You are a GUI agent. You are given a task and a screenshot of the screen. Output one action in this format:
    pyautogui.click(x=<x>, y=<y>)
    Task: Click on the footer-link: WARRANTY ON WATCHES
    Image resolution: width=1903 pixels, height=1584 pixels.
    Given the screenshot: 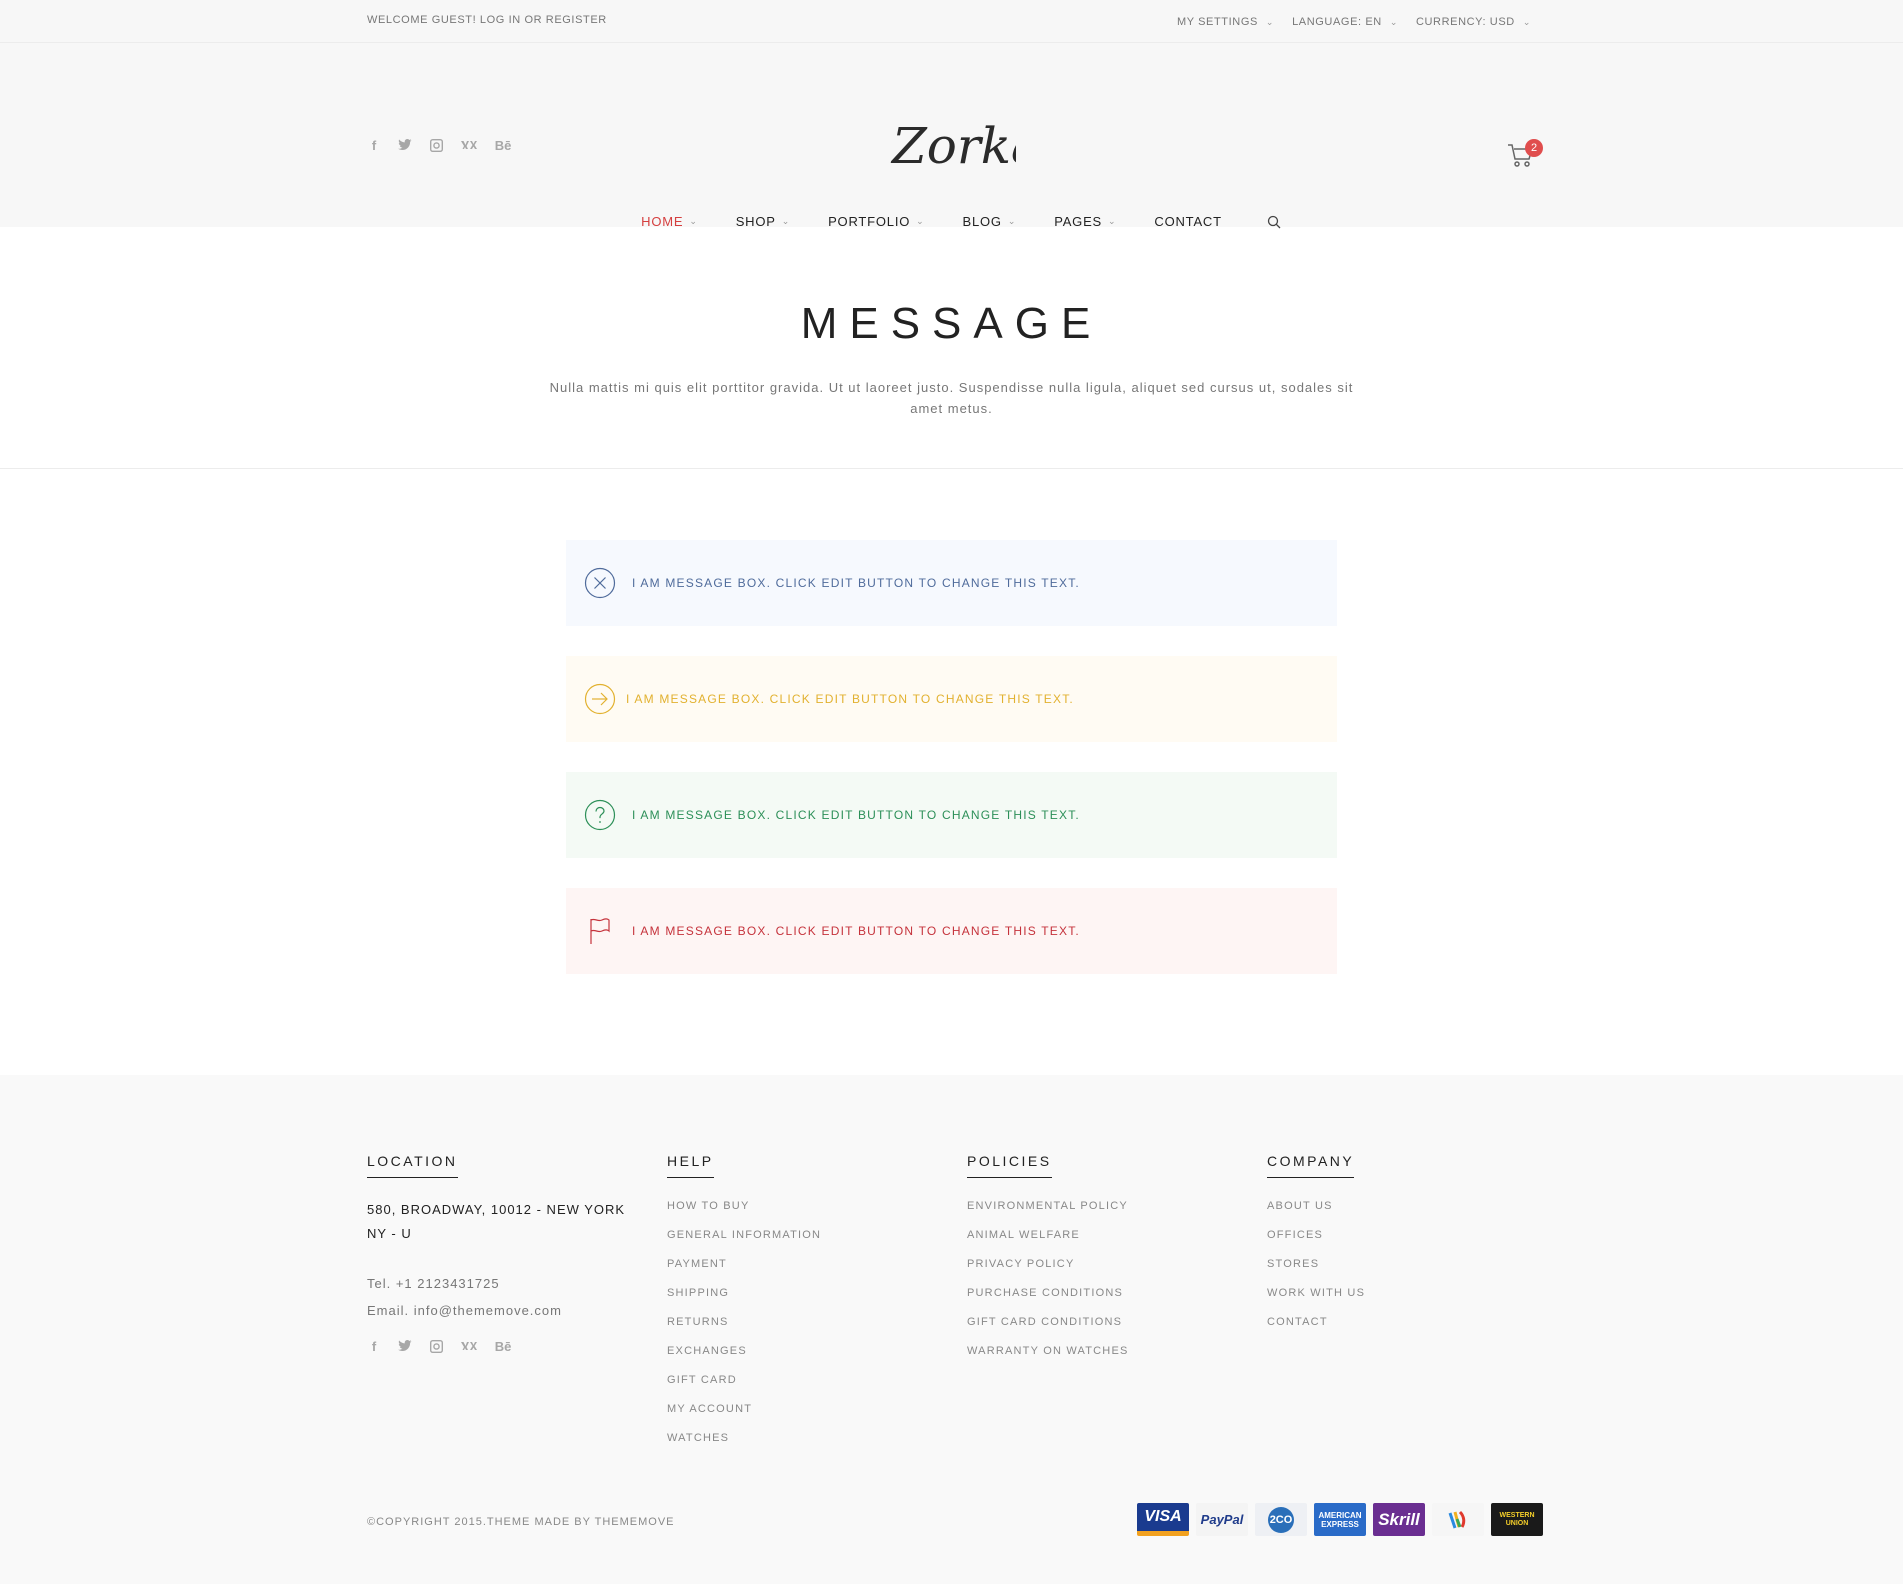 What is the action you would take?
    pyautogui.click(x=1048, y=1355)
    